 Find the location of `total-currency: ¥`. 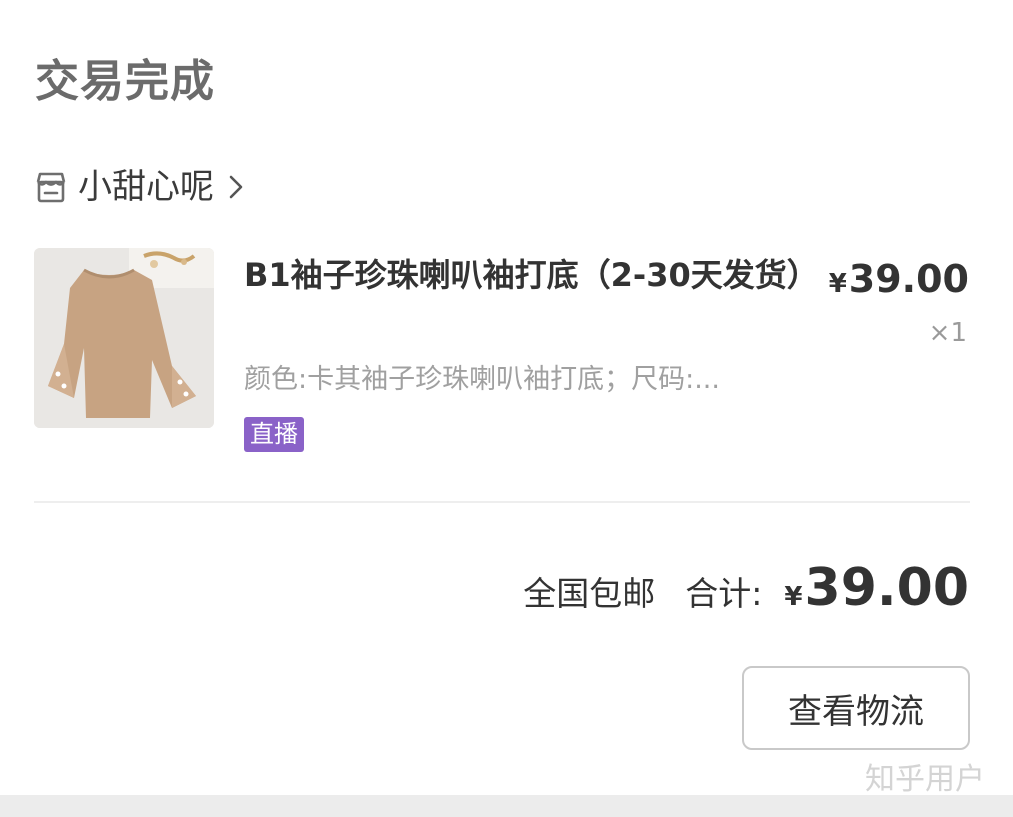

total-currency: ¥ is located at coordinates (793, 597).